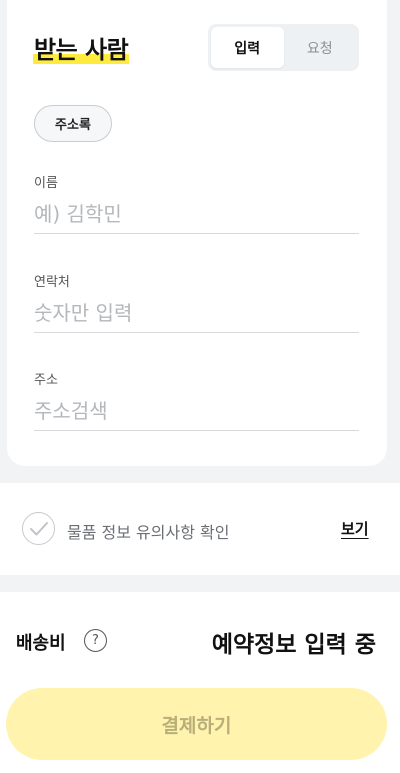 The height and width of the screenshot is (773, 400). I want to click on input-mode-toggle: 입력 요청, so click(283, 47).